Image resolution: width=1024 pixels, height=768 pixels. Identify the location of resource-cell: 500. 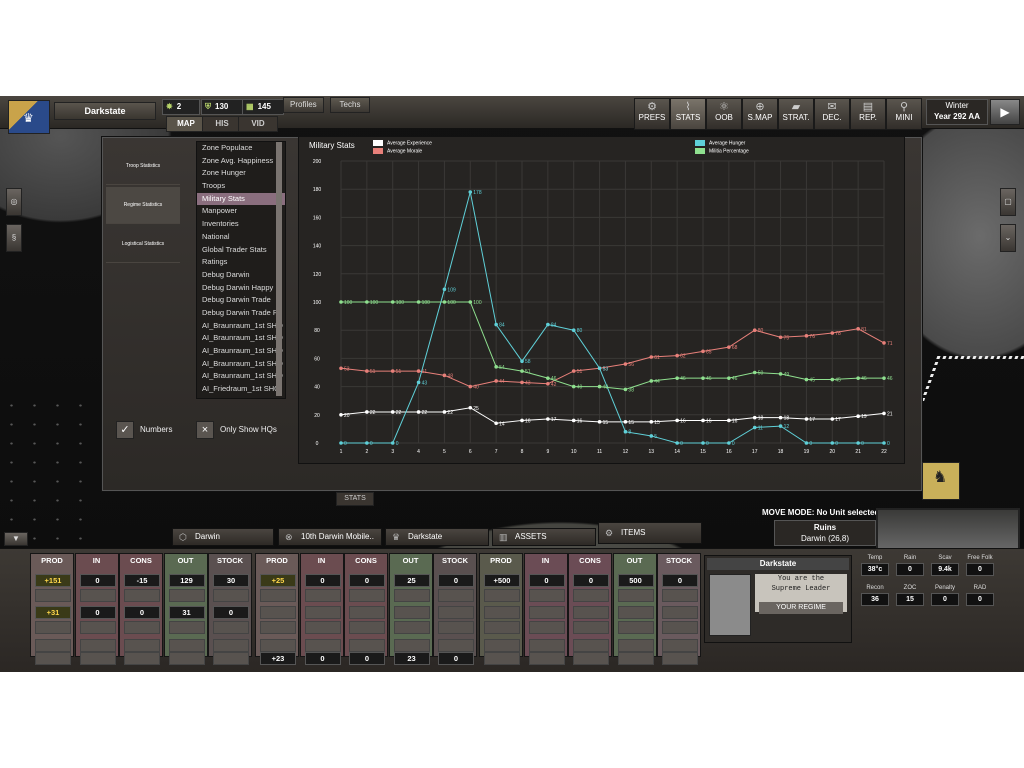
(635, 580).